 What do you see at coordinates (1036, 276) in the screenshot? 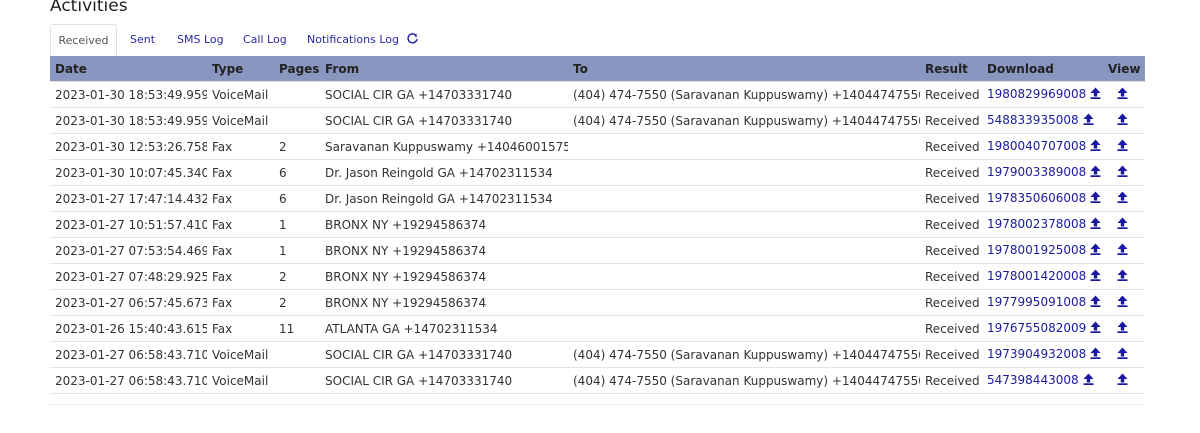
I see `download-link: 1978001420008` at bounding box center [1036, 276].